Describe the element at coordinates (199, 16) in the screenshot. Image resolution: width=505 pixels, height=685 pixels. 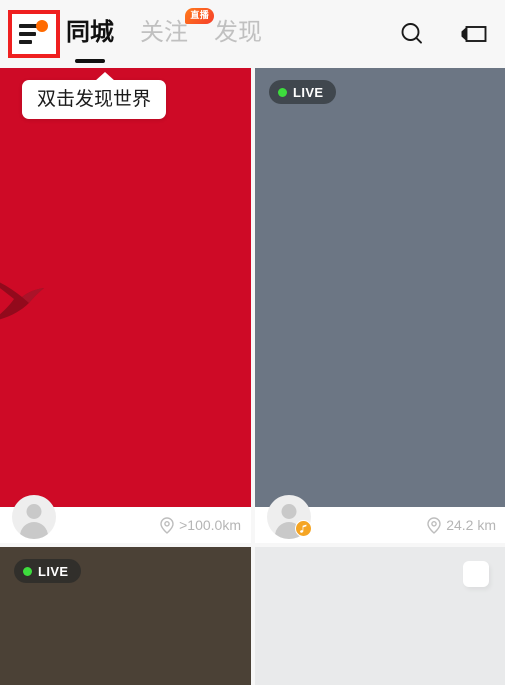
I see `tab-guanzhu-live-badge: 直播` at that location.